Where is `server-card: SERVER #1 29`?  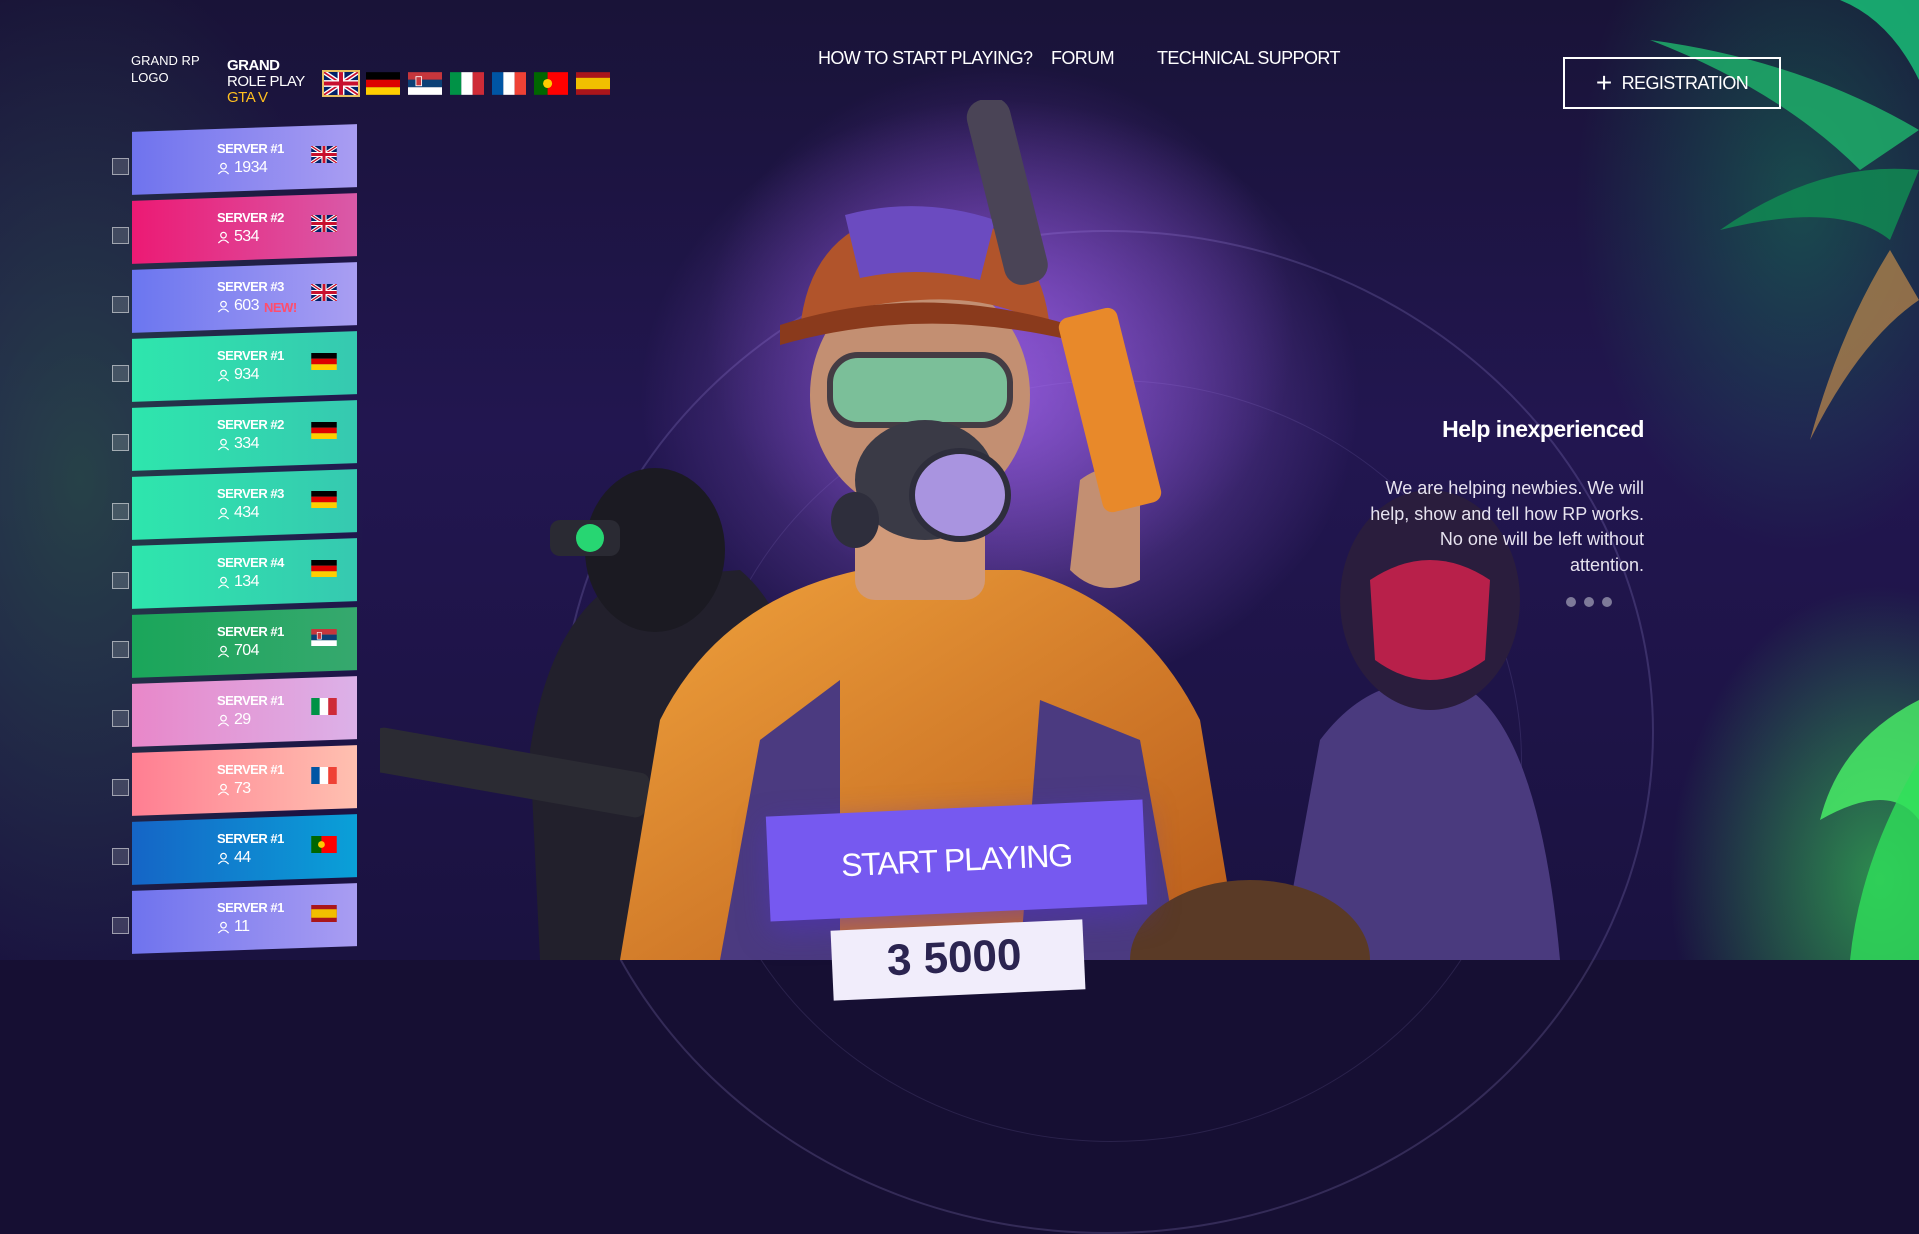 server-card: SERVER #1 29 is located at coordinates (234, 711).